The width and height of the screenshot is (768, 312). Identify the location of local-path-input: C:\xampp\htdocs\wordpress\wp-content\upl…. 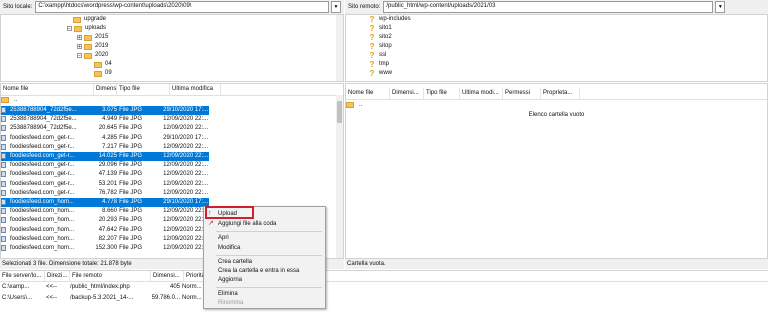
(182, 7).